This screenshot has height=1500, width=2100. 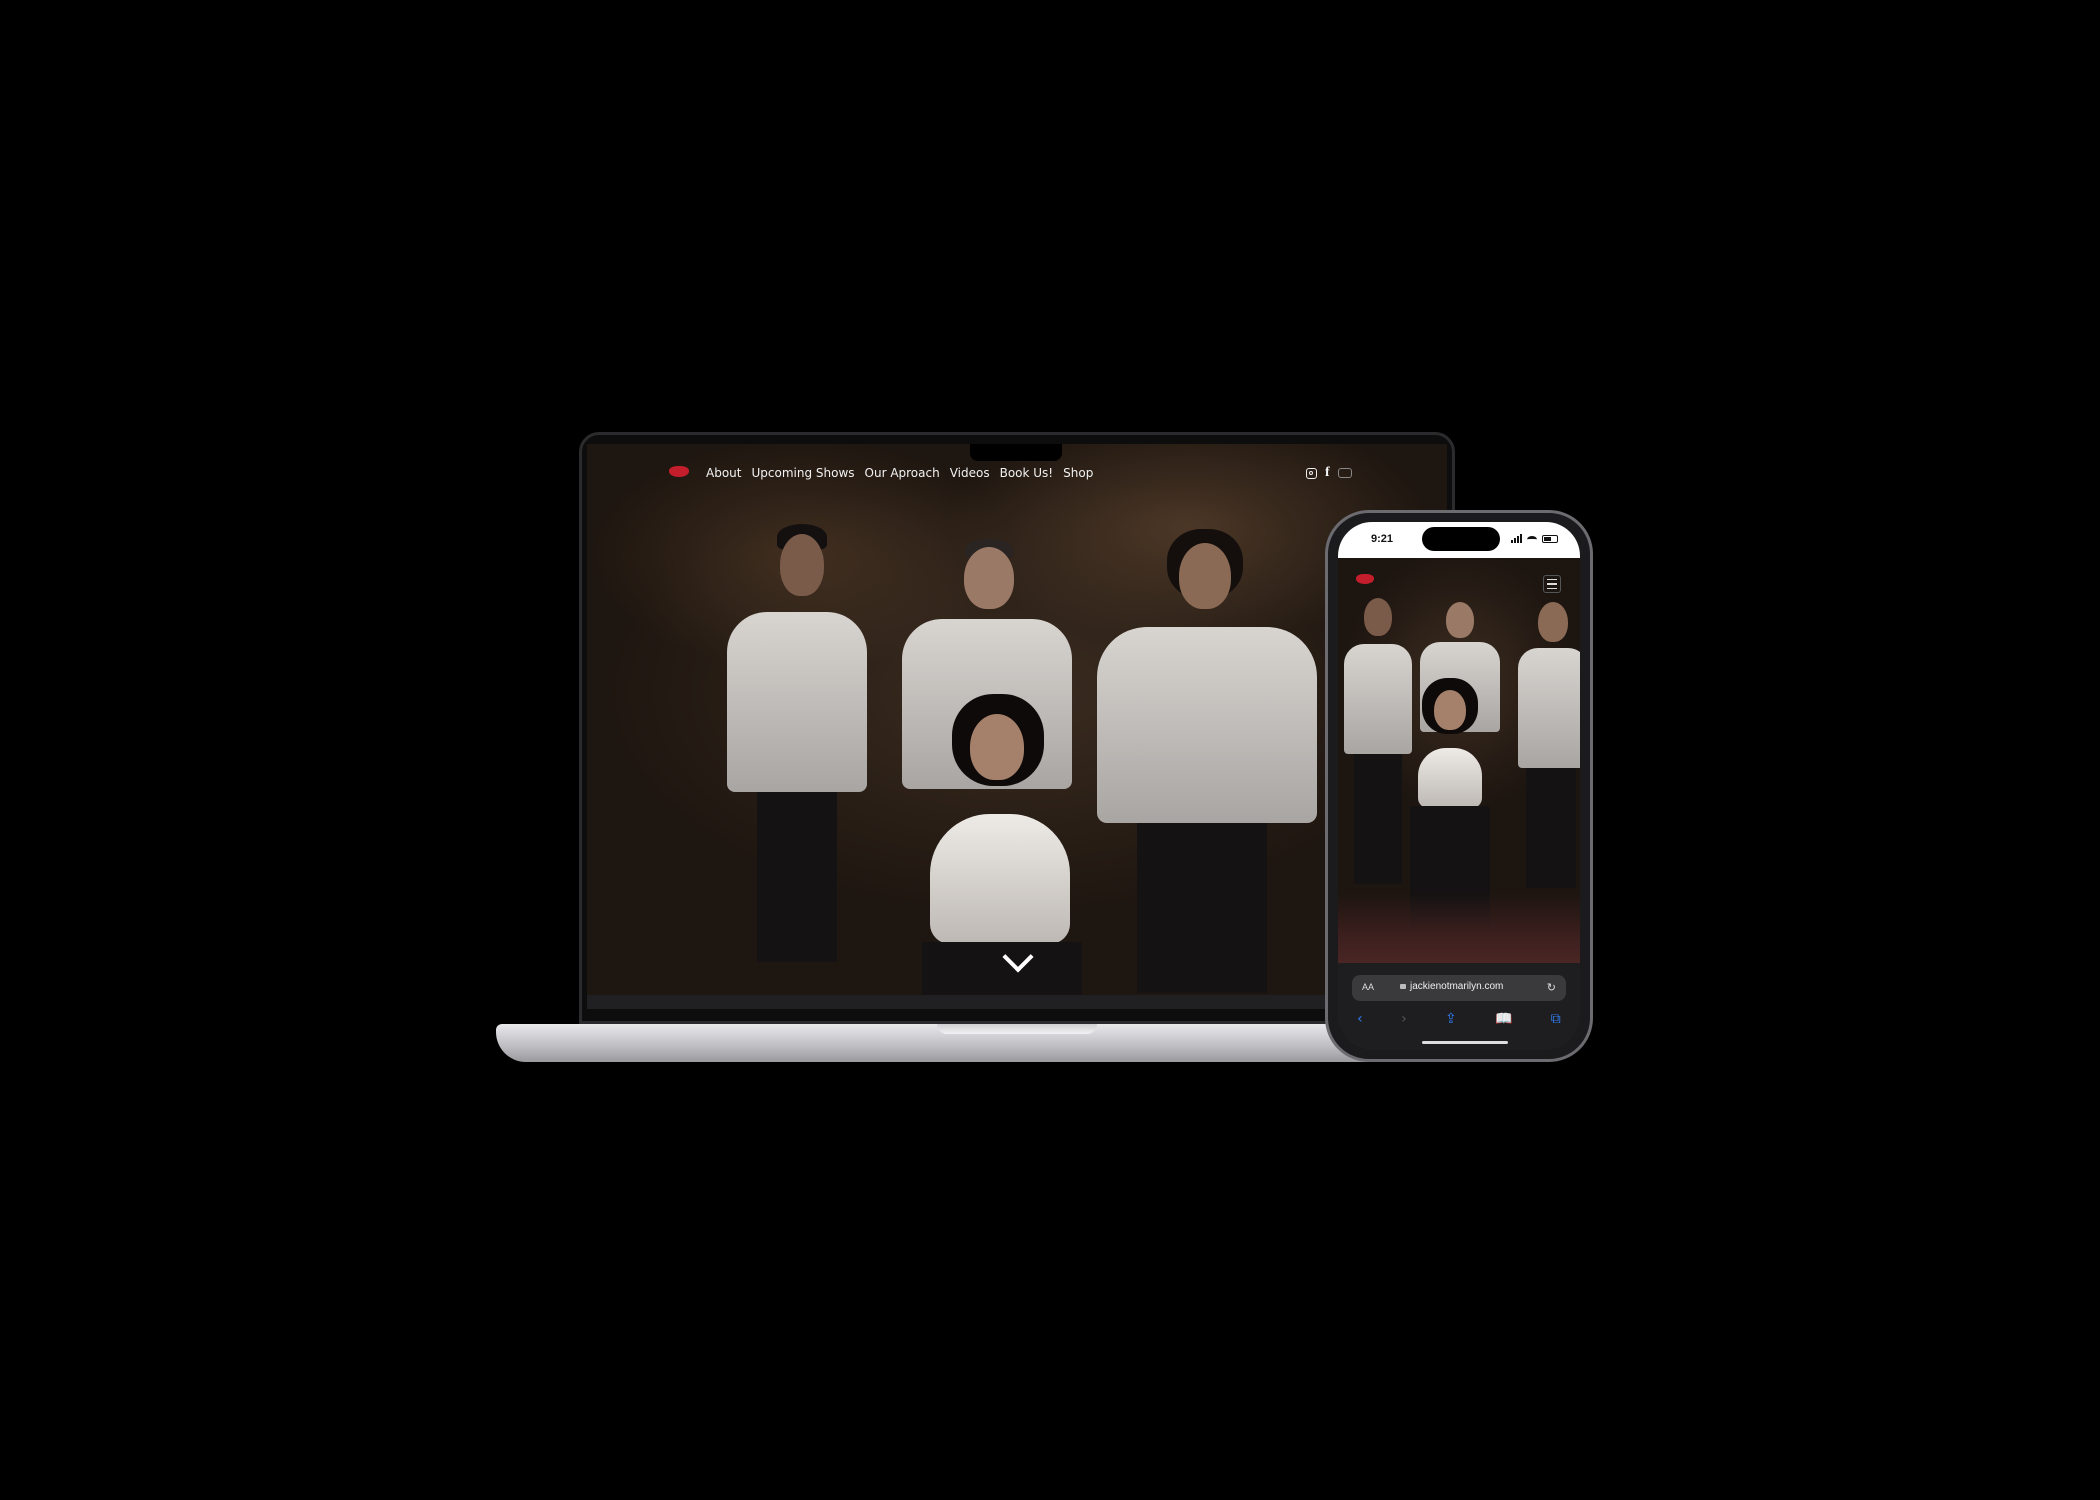 I want to click on instagram-icon, so click(x=1311, y=473).